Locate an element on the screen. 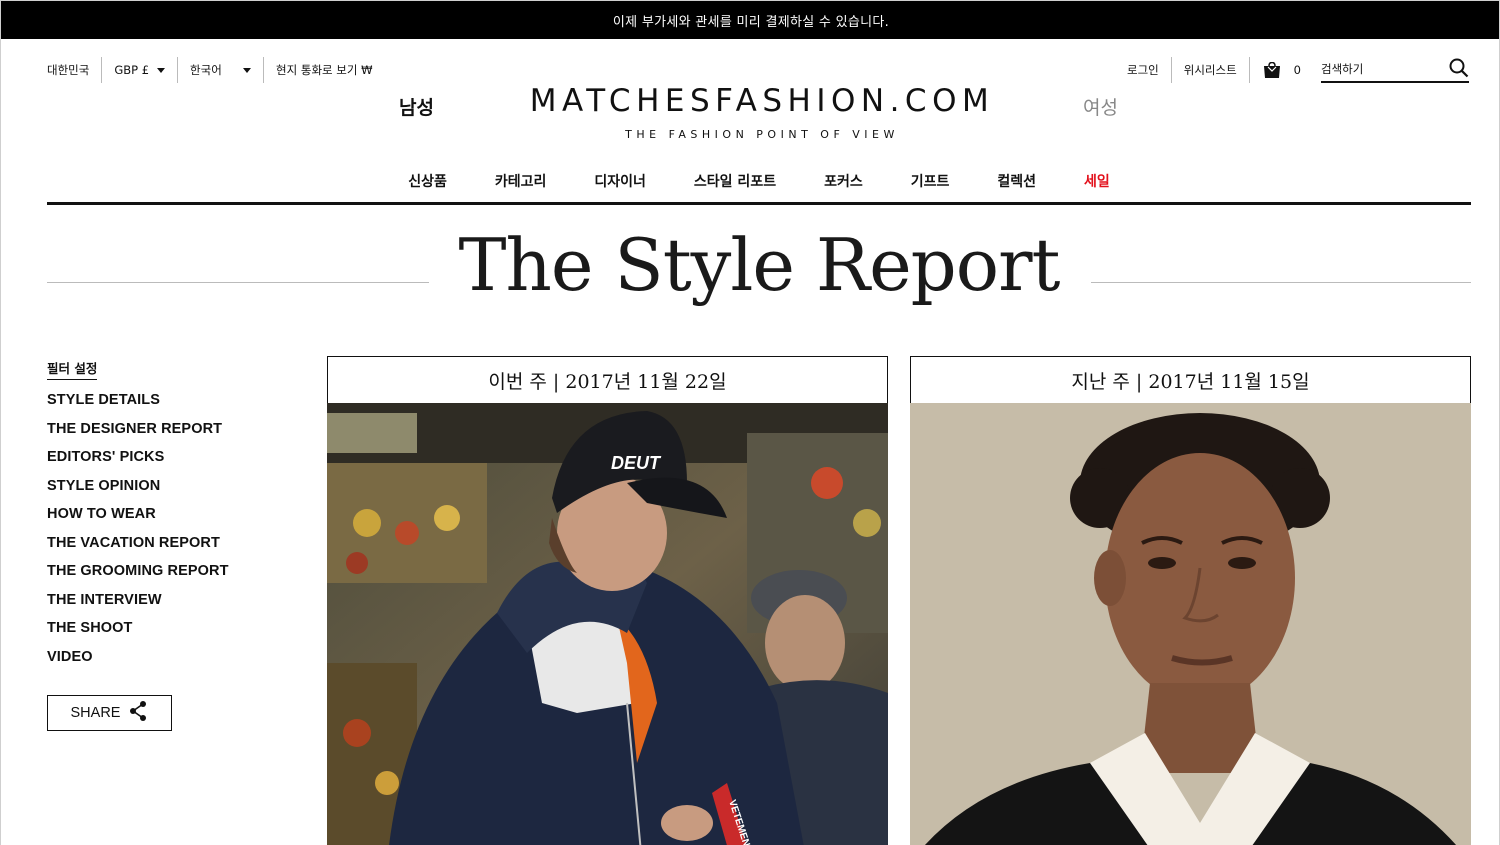 Image resolution: width=1500 pixels, height=845 pixels. wishlist-label: 위시리스트 is located at coordinates (1210, 70).